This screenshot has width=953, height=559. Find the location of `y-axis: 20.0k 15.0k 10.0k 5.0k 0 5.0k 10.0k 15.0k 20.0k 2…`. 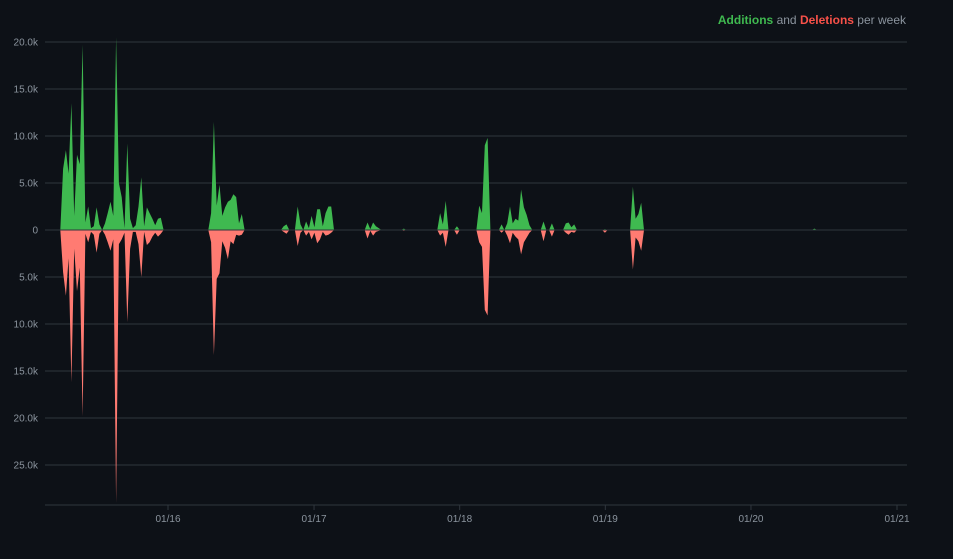

y-axis: 20.0k 15.0k 10.0k 5.0k 0 5.0k 10.0k 15.0k 20.0k 2… is located at coordinates (26, 255).